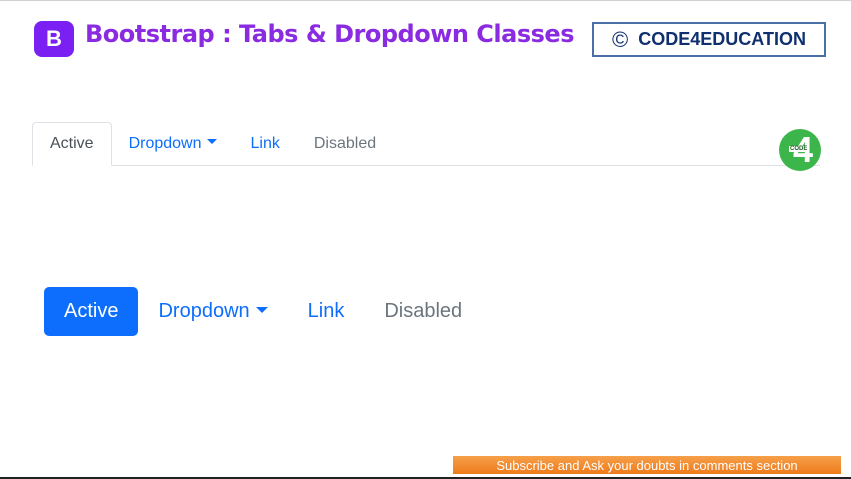 The image size is (851, 479). I want to click on pills-nav: Active Dropdown Link Disabled, so click(263, 311).